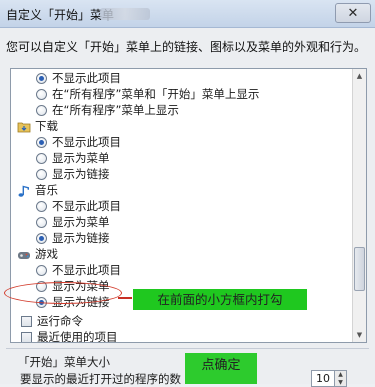 Image resolution: width=375 pixels, height=387 pixels. I want to click on checkbox-run-command: 运行命令, so click(52, 321).